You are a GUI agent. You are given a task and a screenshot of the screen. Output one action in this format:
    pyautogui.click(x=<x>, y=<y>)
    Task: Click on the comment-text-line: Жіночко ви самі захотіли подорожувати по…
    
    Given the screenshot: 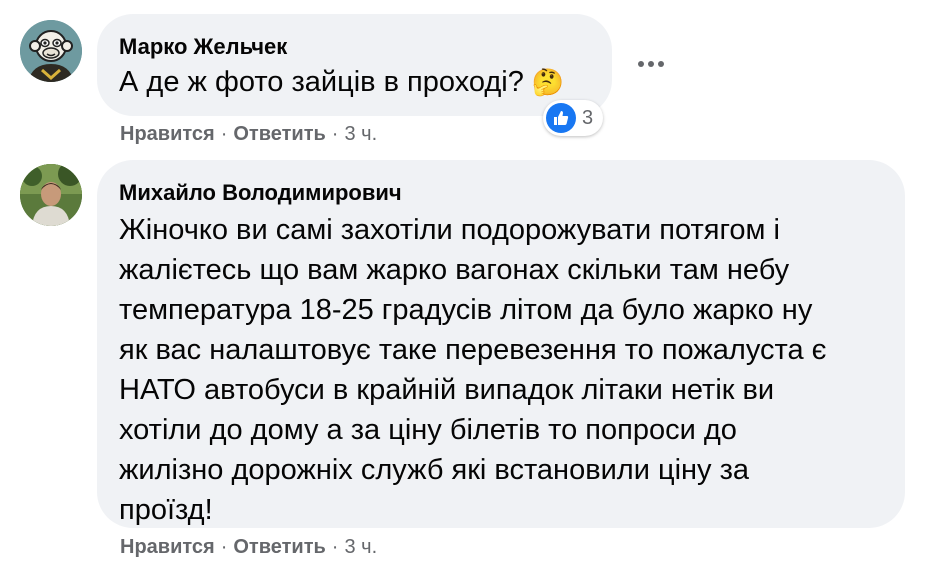 What is the action you would take?
    pyautogui.click(x=449, y=230)
    